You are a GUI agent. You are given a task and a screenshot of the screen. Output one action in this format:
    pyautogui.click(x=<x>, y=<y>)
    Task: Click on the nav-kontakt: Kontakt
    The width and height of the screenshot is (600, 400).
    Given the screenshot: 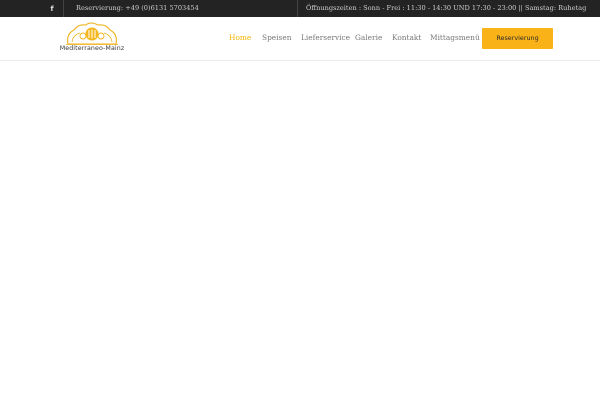 What is the action you would take?
    pyautogui.click(x=406, y=38)
    